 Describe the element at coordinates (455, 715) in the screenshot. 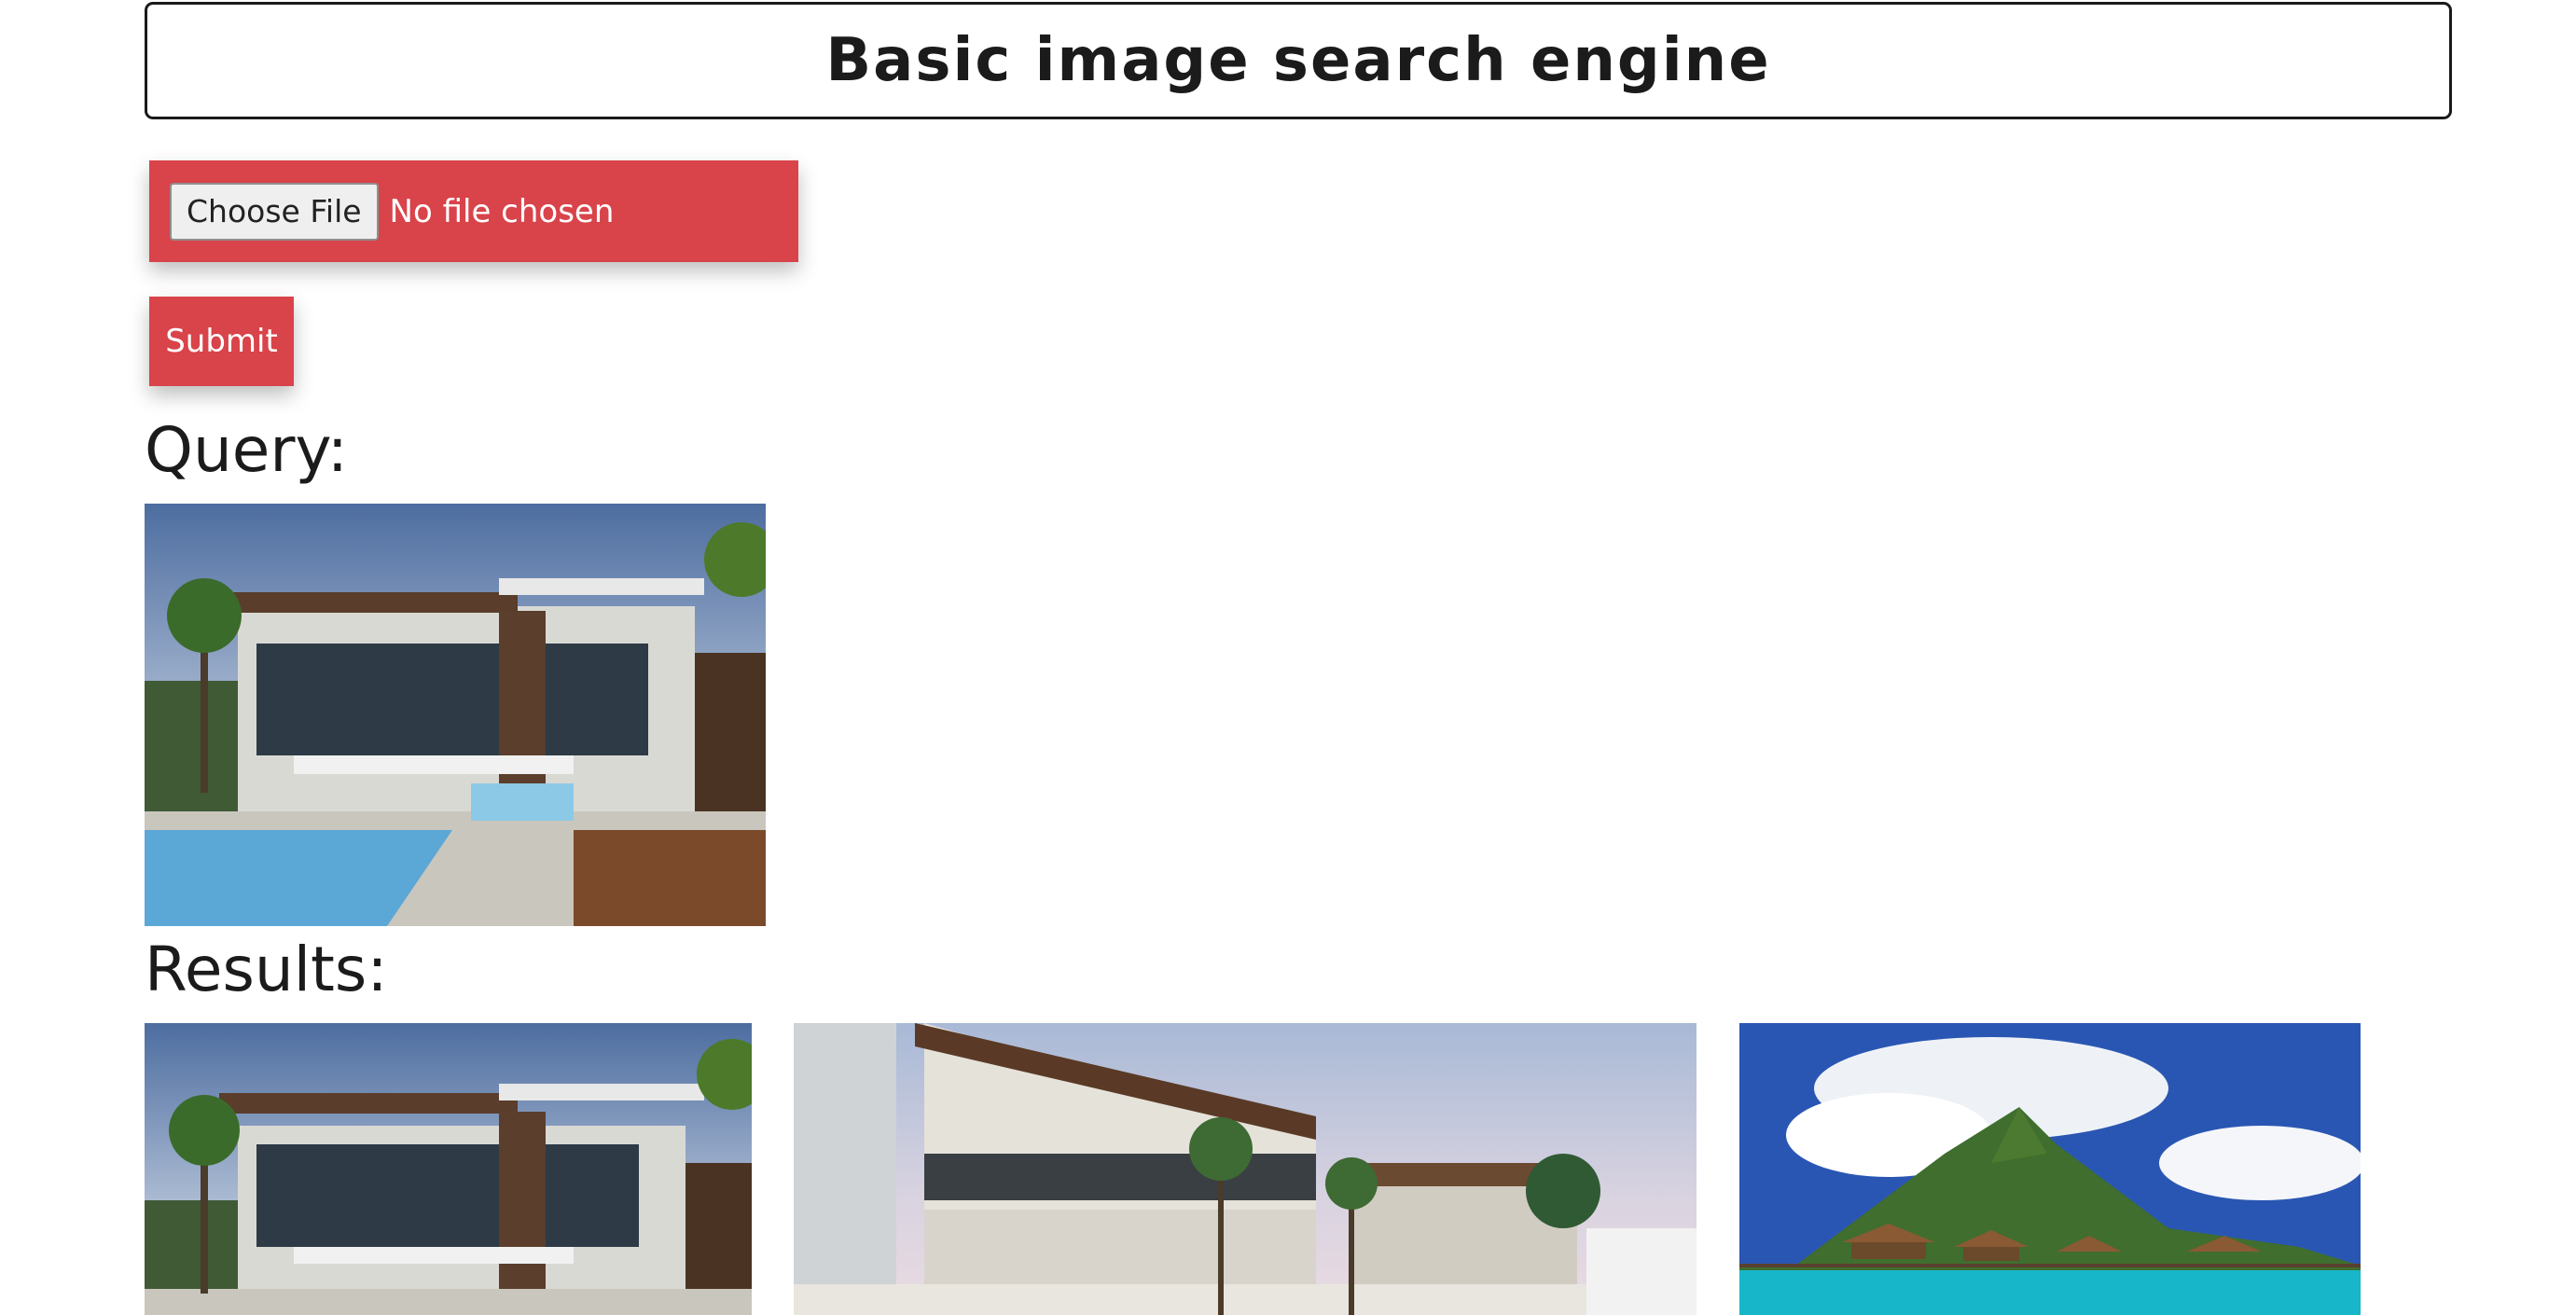

I see `query-image` at that location.